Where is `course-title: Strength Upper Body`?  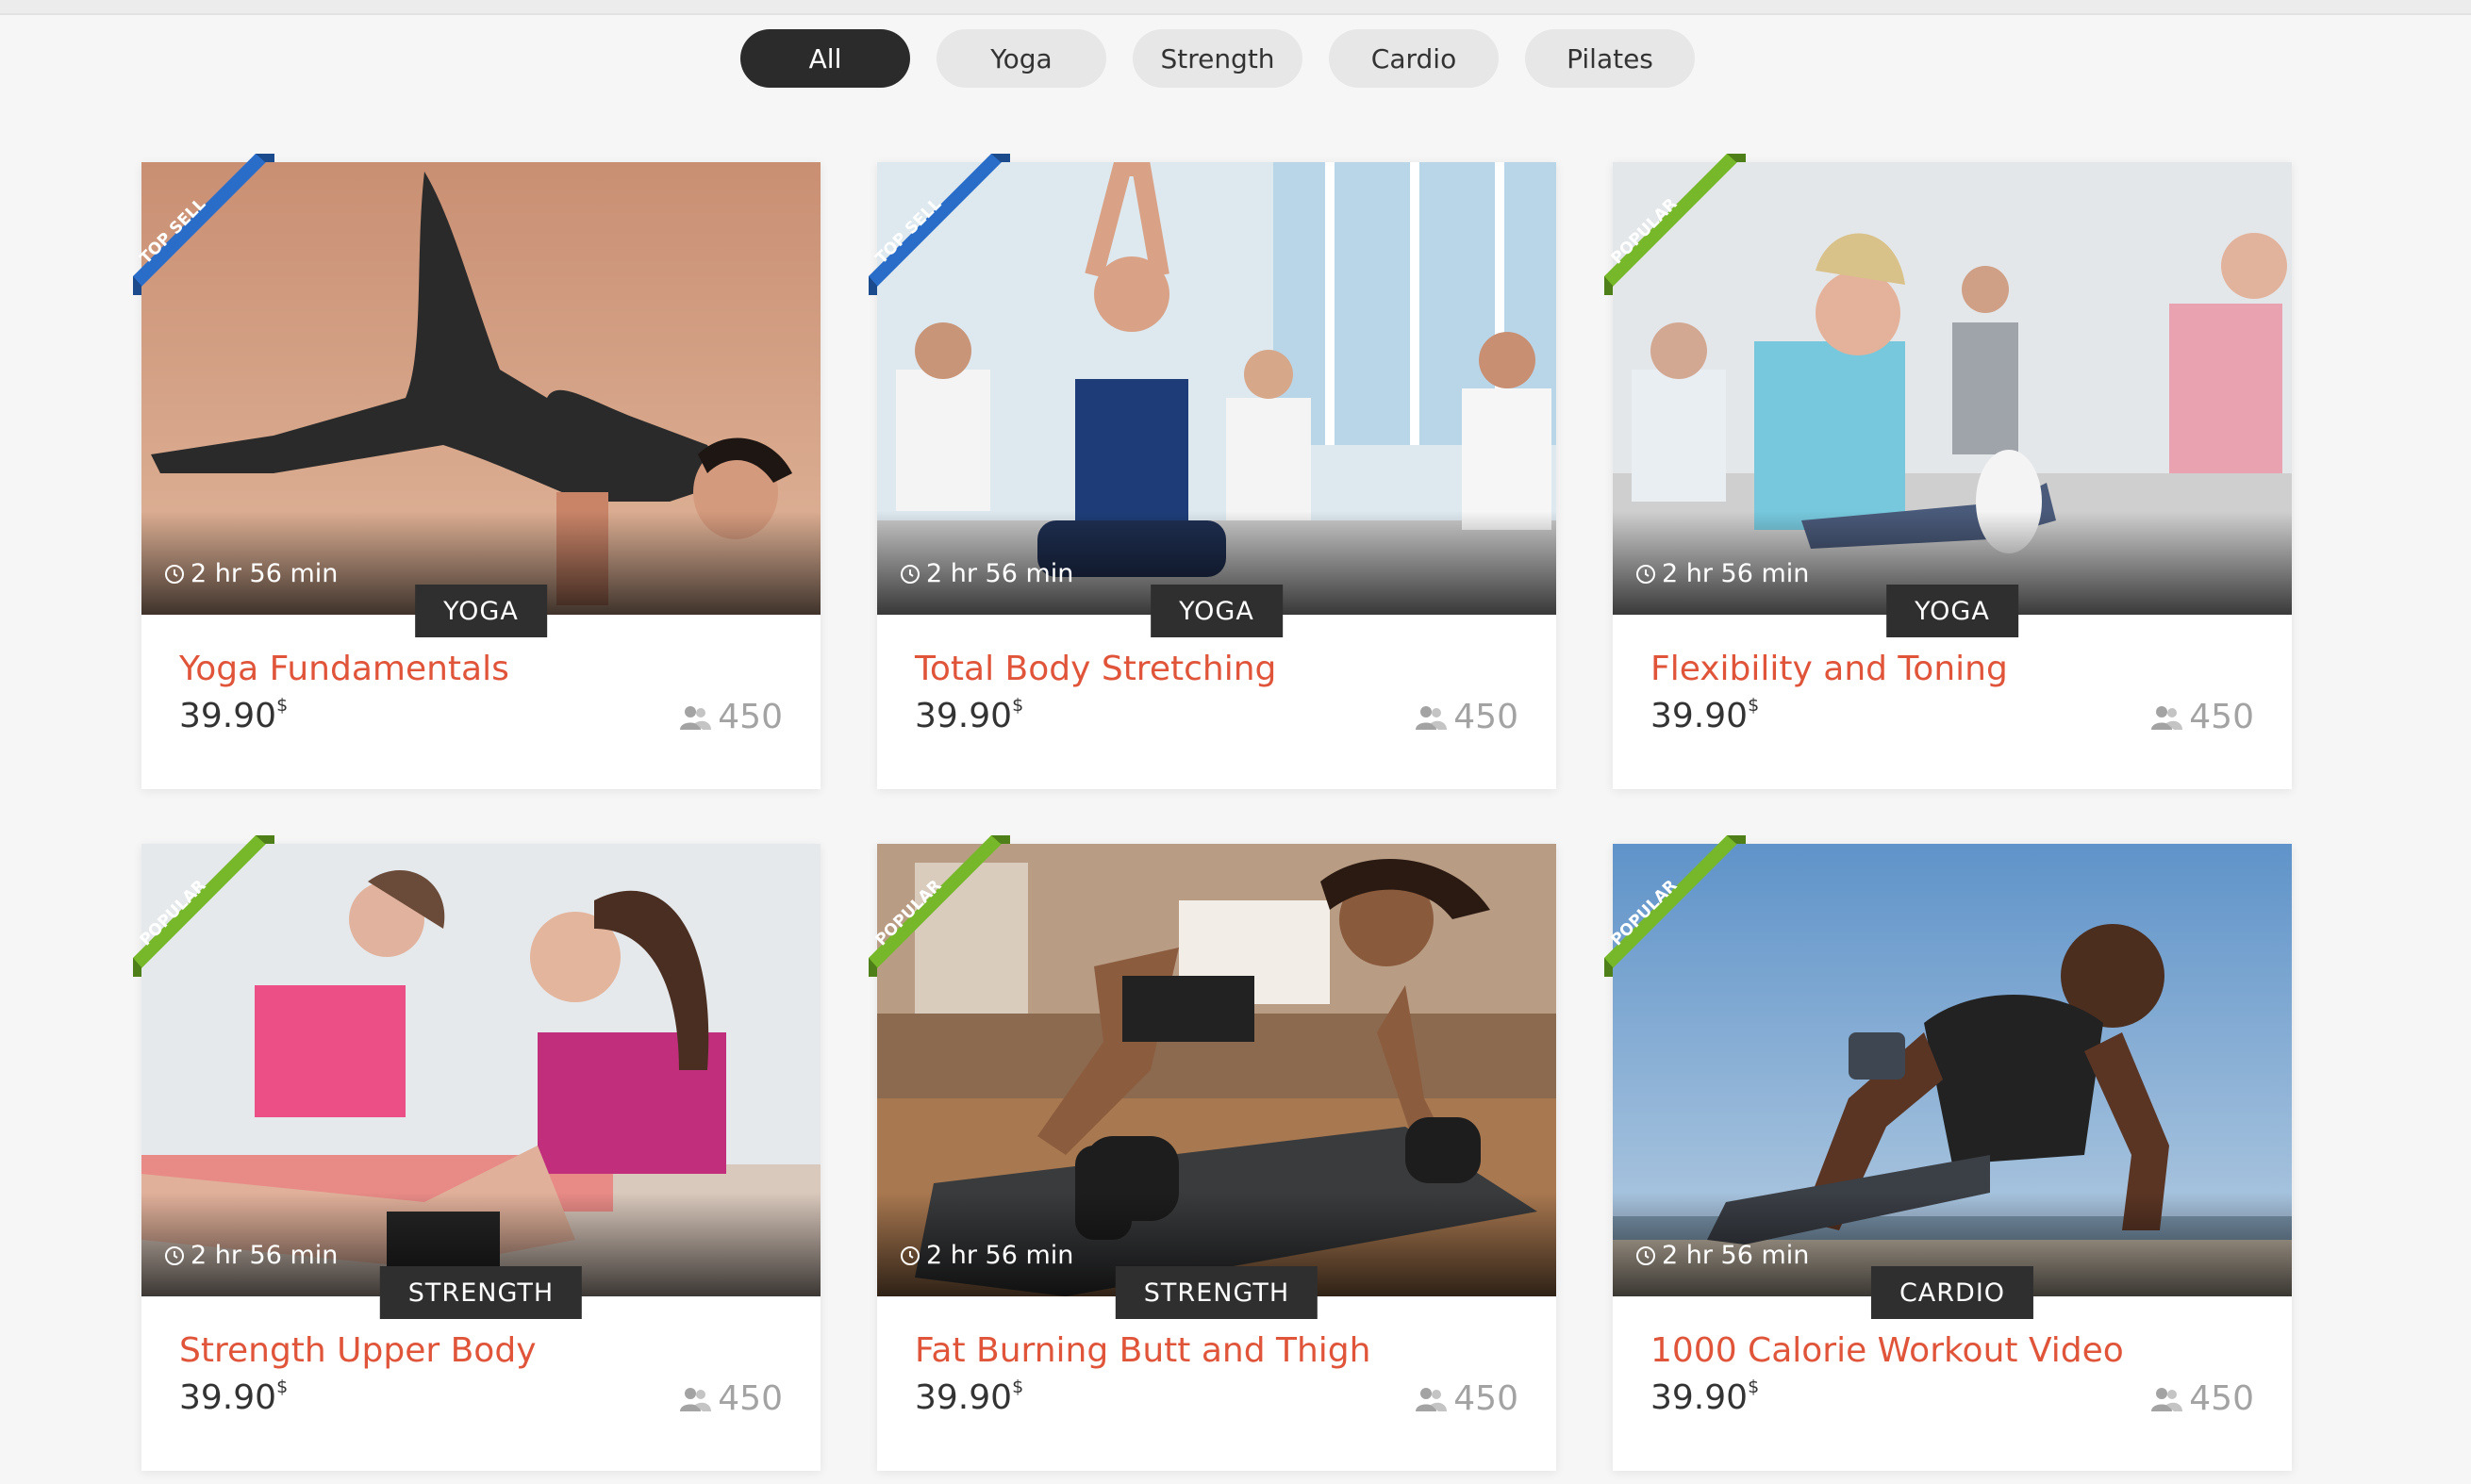
course-title: Strength Upper Body is located at coordinates (358, 1350).